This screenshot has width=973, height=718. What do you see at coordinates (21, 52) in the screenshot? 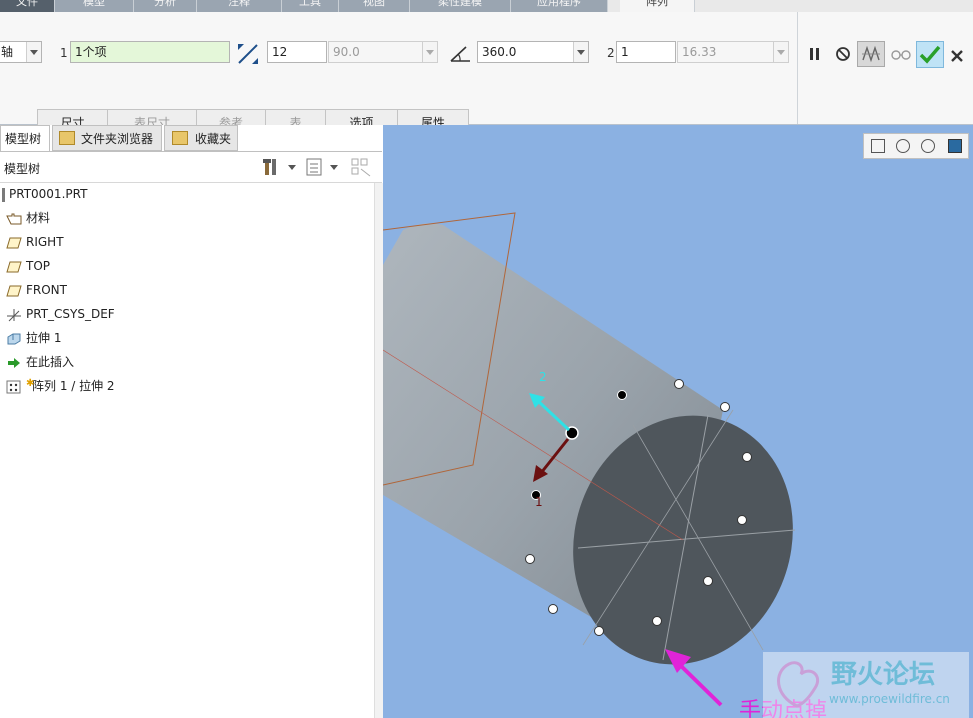
I see `pattern-type-select: 轴` at bounding box center [21, 52].